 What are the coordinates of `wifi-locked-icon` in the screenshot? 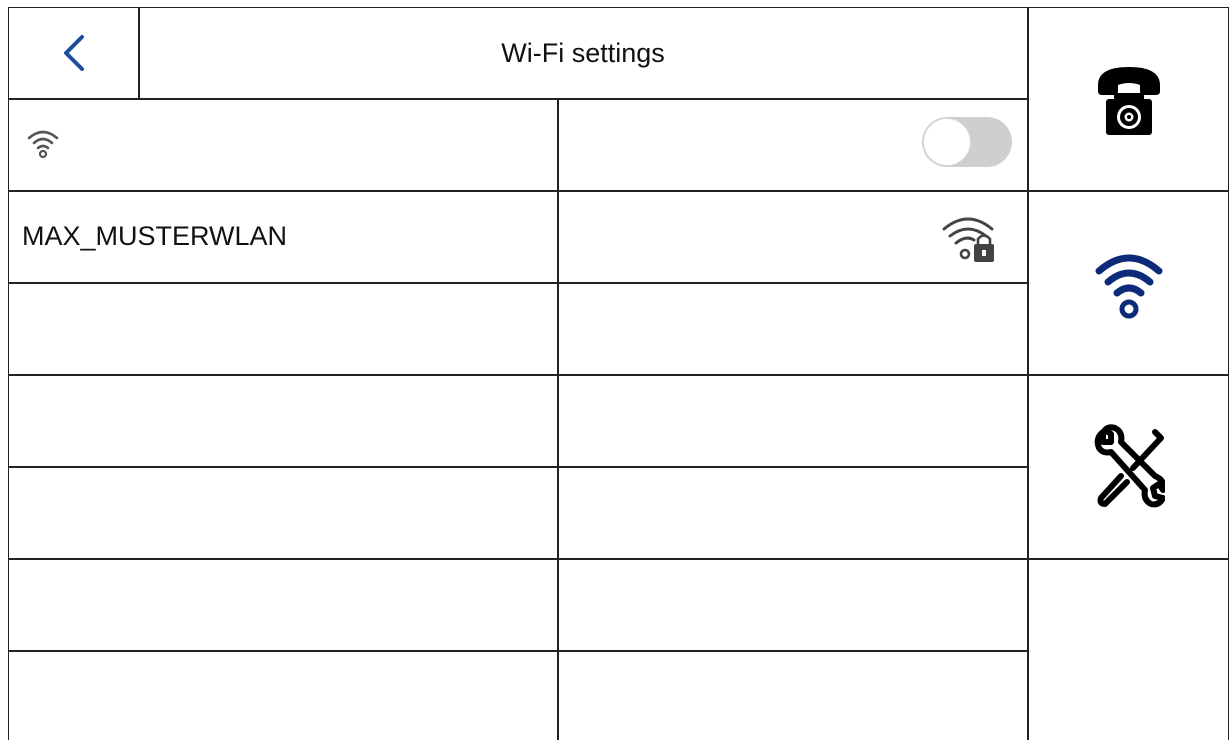 It's located at (968, 239).